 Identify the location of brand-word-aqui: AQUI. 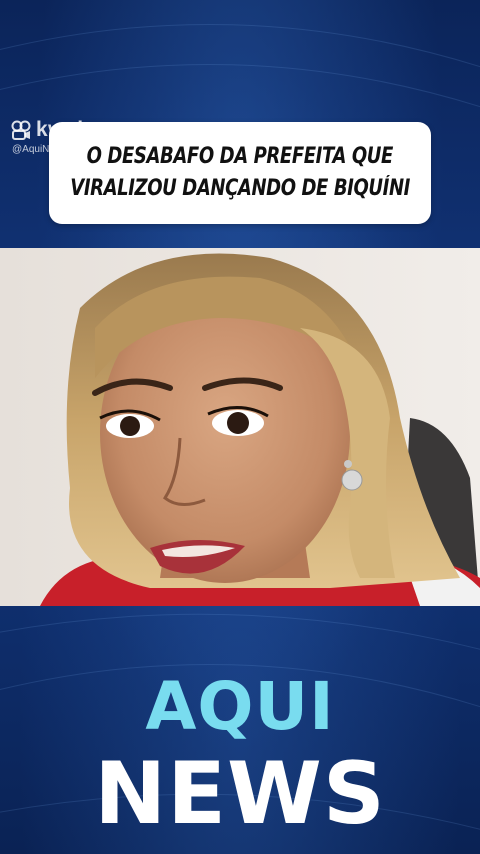
(240, 707).